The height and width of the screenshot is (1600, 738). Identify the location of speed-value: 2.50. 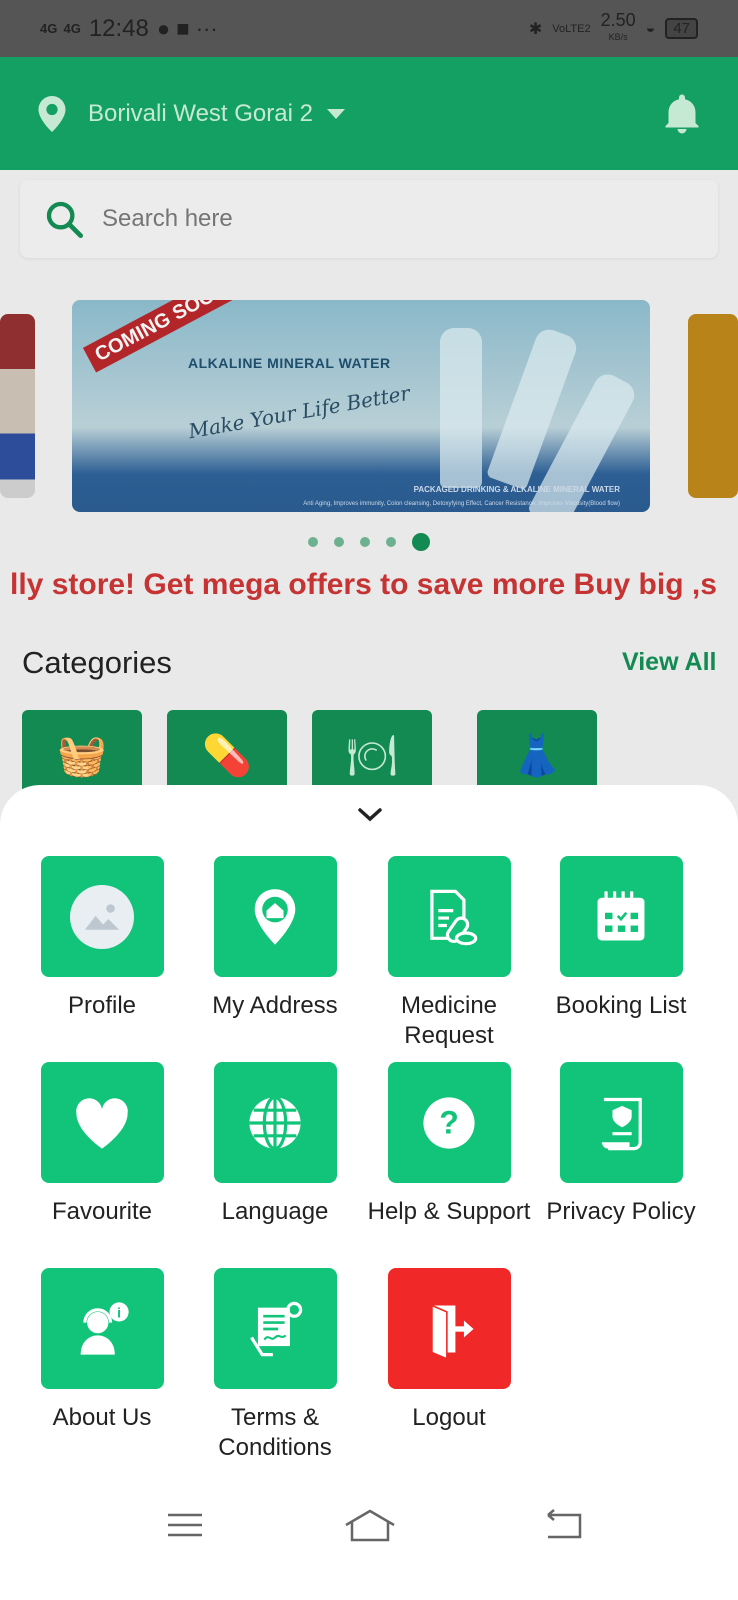
(618, 20).